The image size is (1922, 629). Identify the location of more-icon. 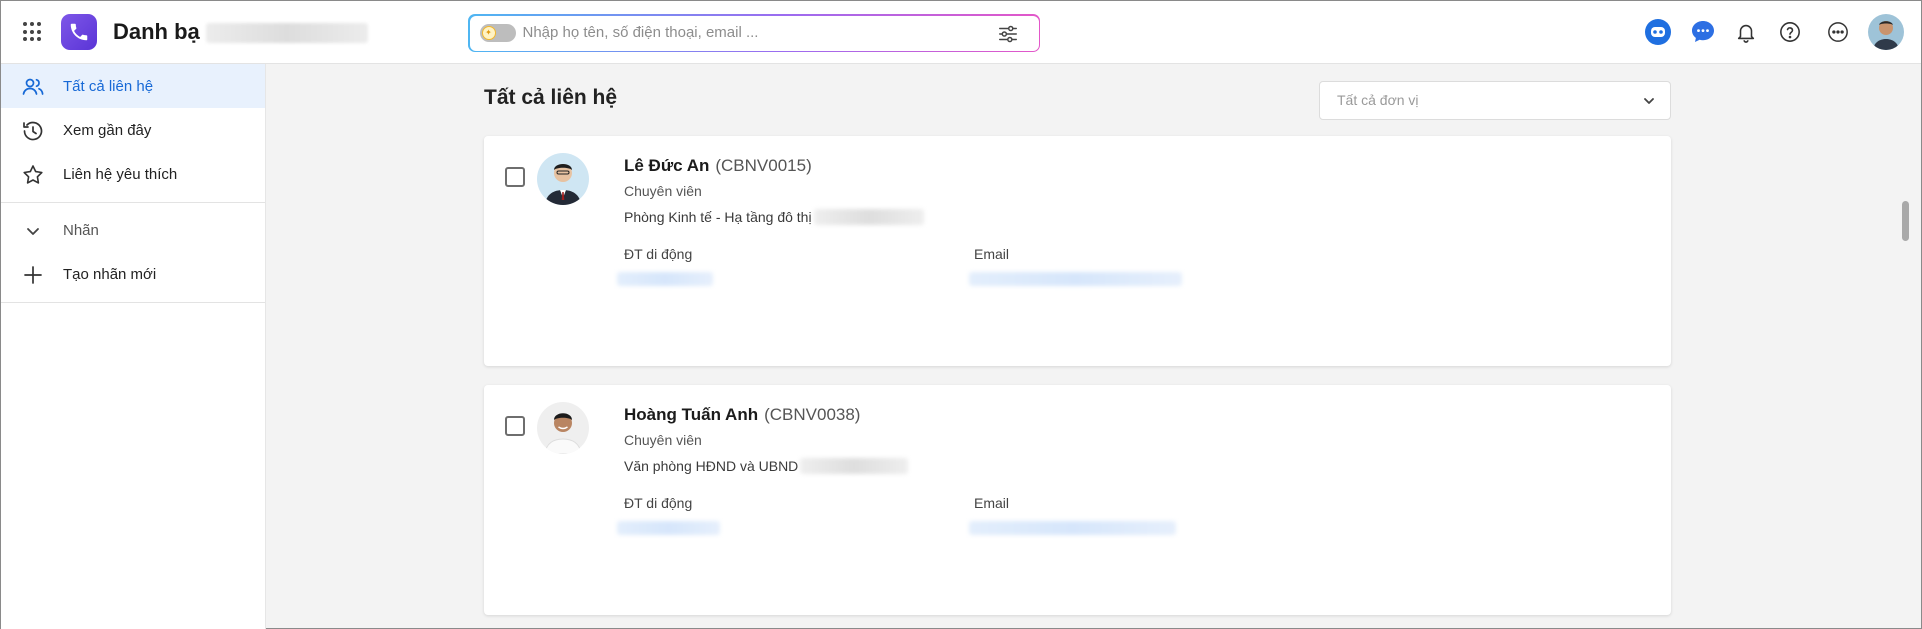
(1838, 32).